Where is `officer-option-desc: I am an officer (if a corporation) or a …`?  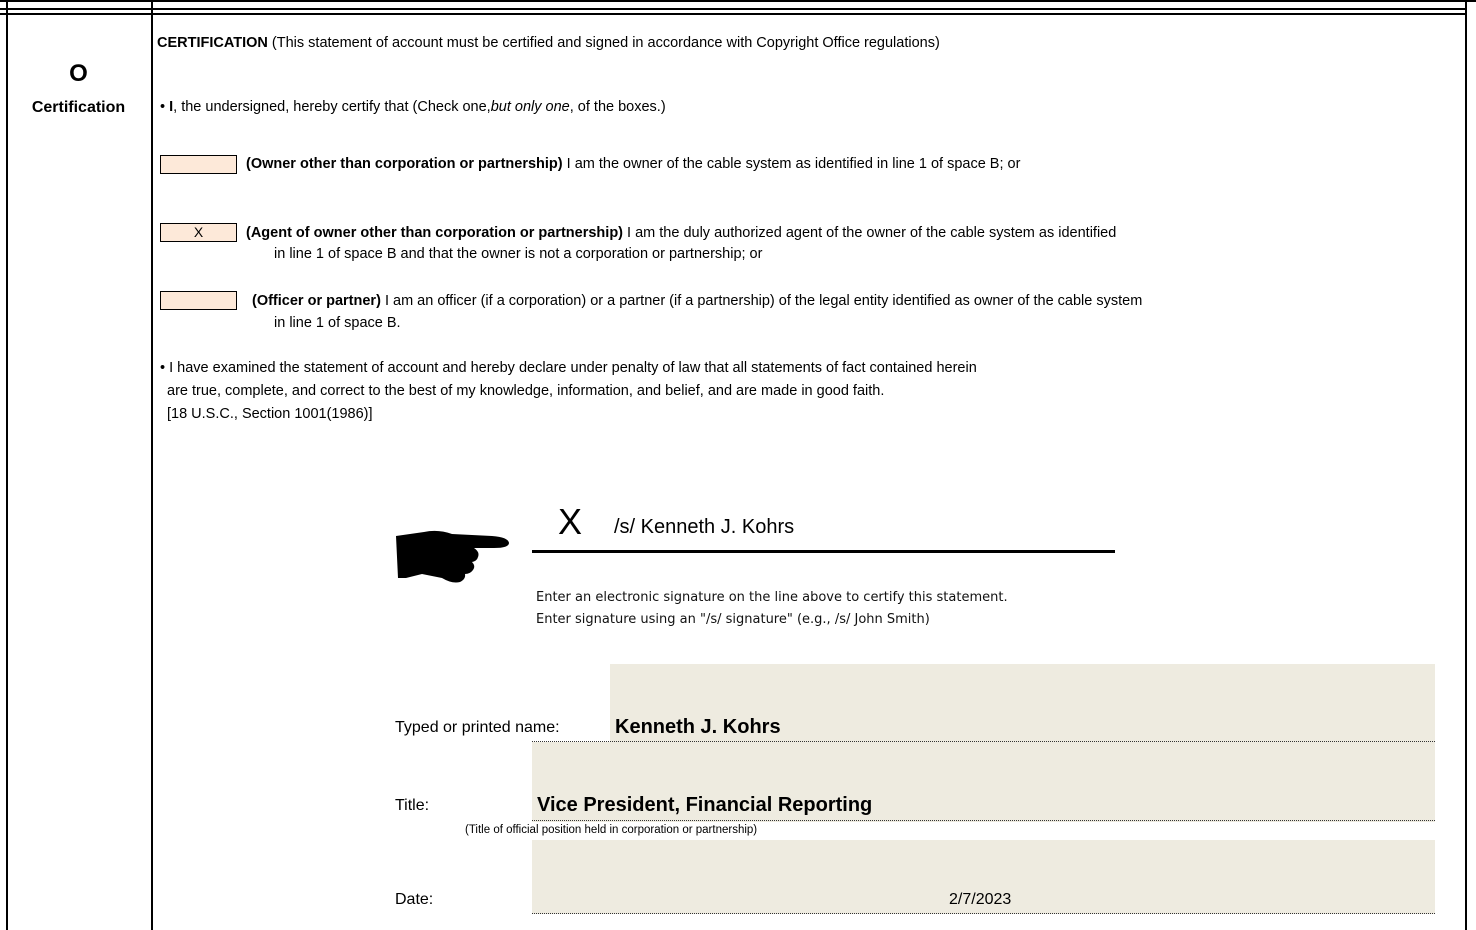
officer-option-desc: I am an officer (if a corporation) or a … is located at coordinates (761, 301).